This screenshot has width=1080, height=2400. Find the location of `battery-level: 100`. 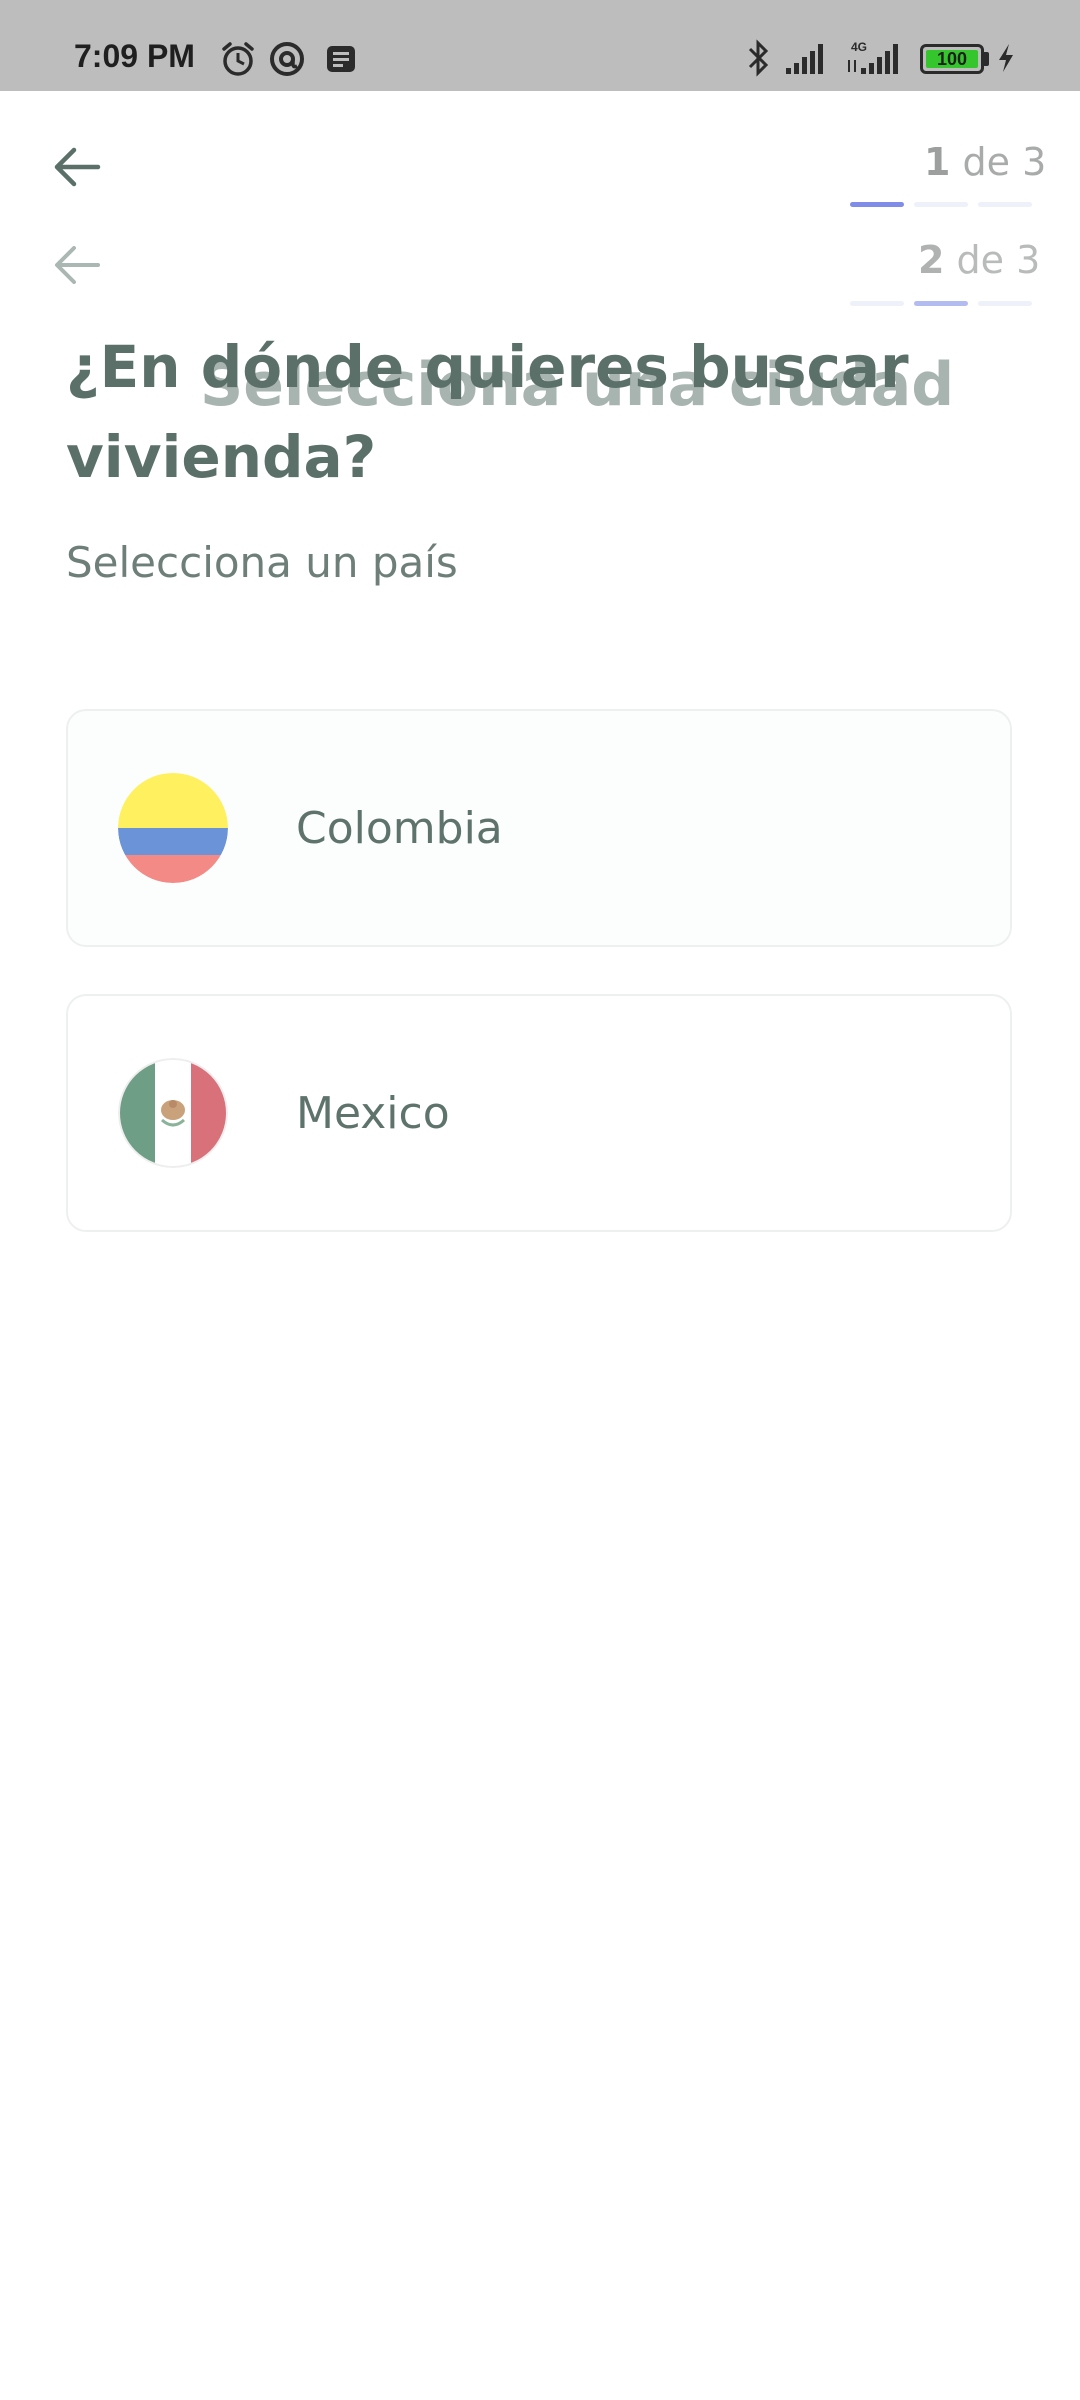

battery-level: 100 is located at coordinates (952, 59).